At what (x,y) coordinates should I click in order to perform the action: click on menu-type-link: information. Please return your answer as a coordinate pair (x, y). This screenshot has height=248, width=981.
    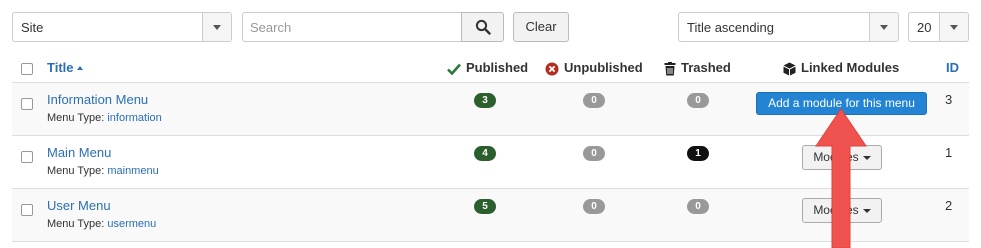
    Looking at the image, I should click on (134, 118).